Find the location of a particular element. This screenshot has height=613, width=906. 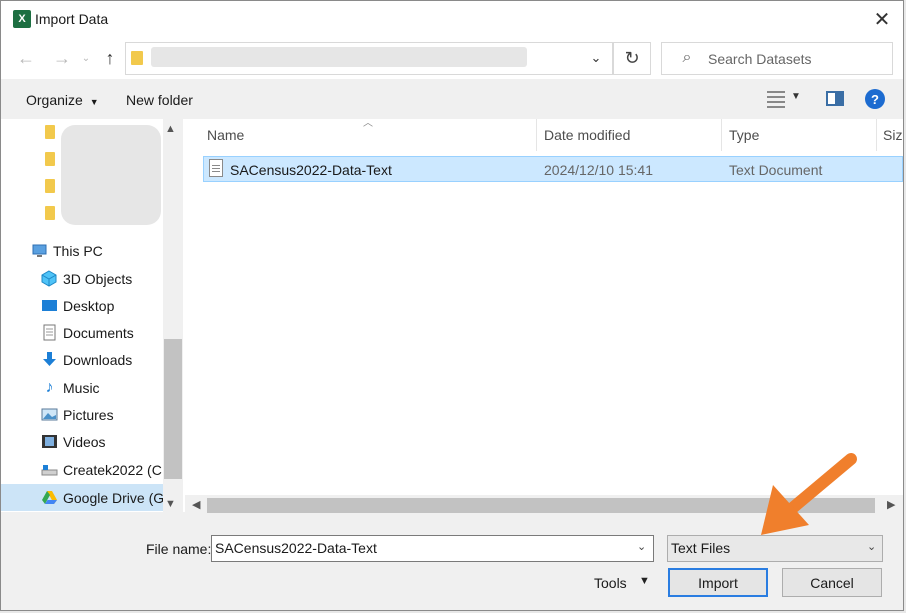

nav-item-this-pc: This PC is located at coordinates (97, 250).